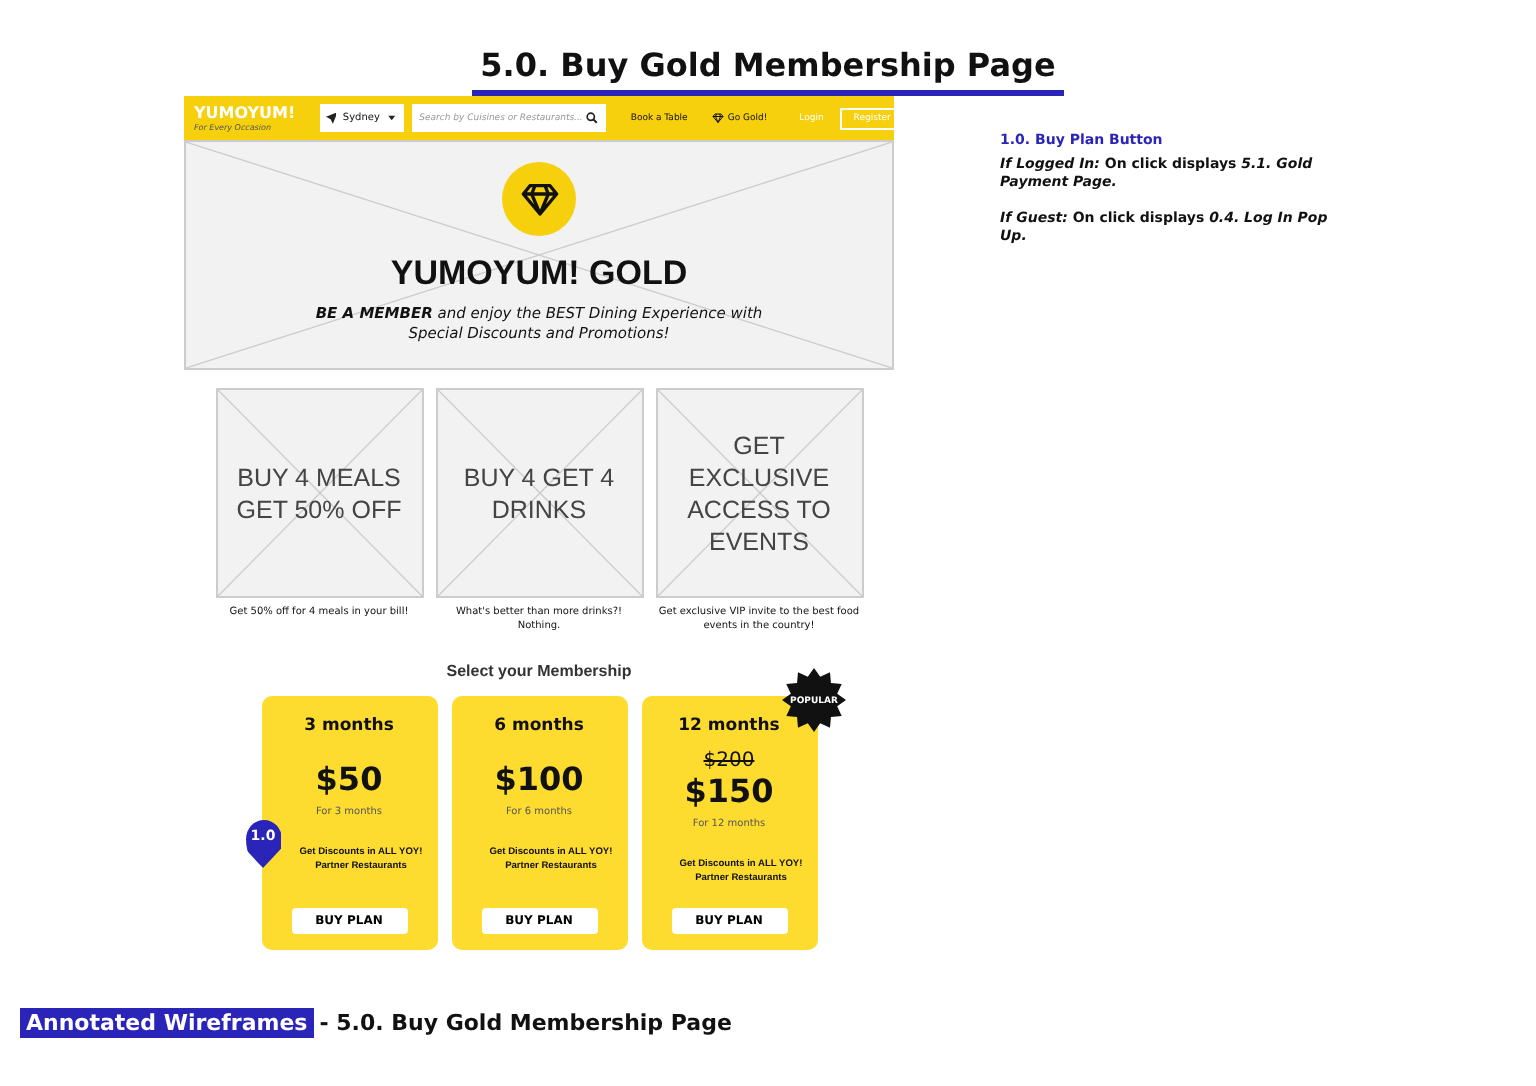 The image size is (1536, 1086). Describe the element at coordinates (349, 726) in the screenshot. I see `plan-duration: 3 months` at that location.